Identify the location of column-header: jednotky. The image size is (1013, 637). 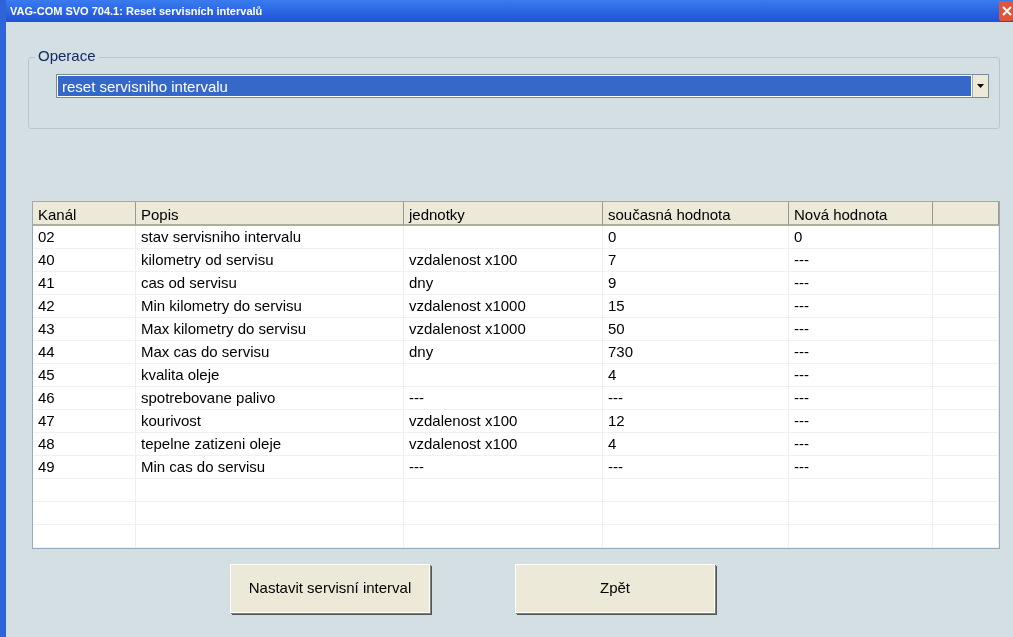
(503, 214).